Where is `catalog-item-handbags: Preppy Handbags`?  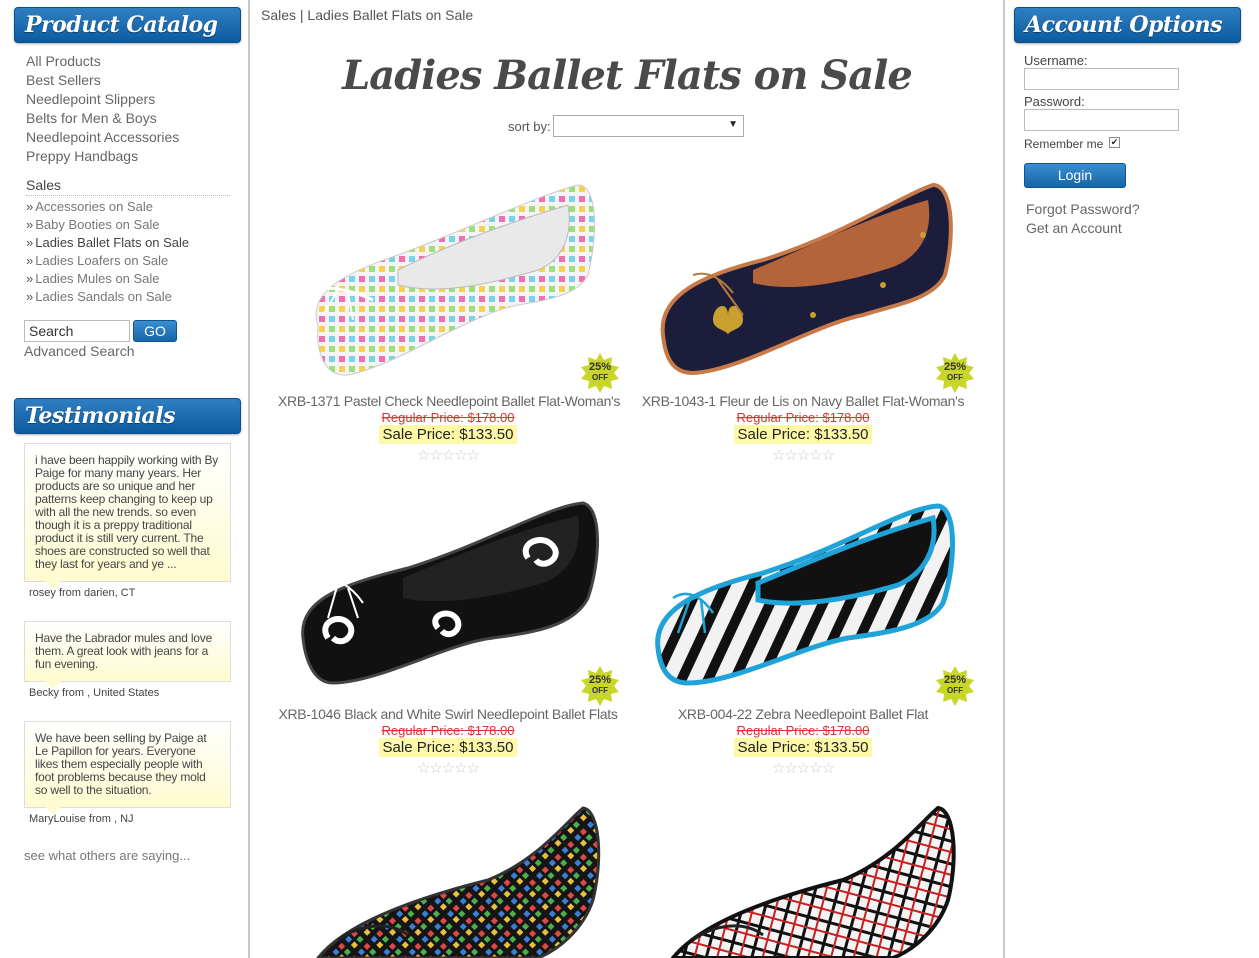 catalog-item-handbags: Preppy Handbags is located at coordinates (102, 156).